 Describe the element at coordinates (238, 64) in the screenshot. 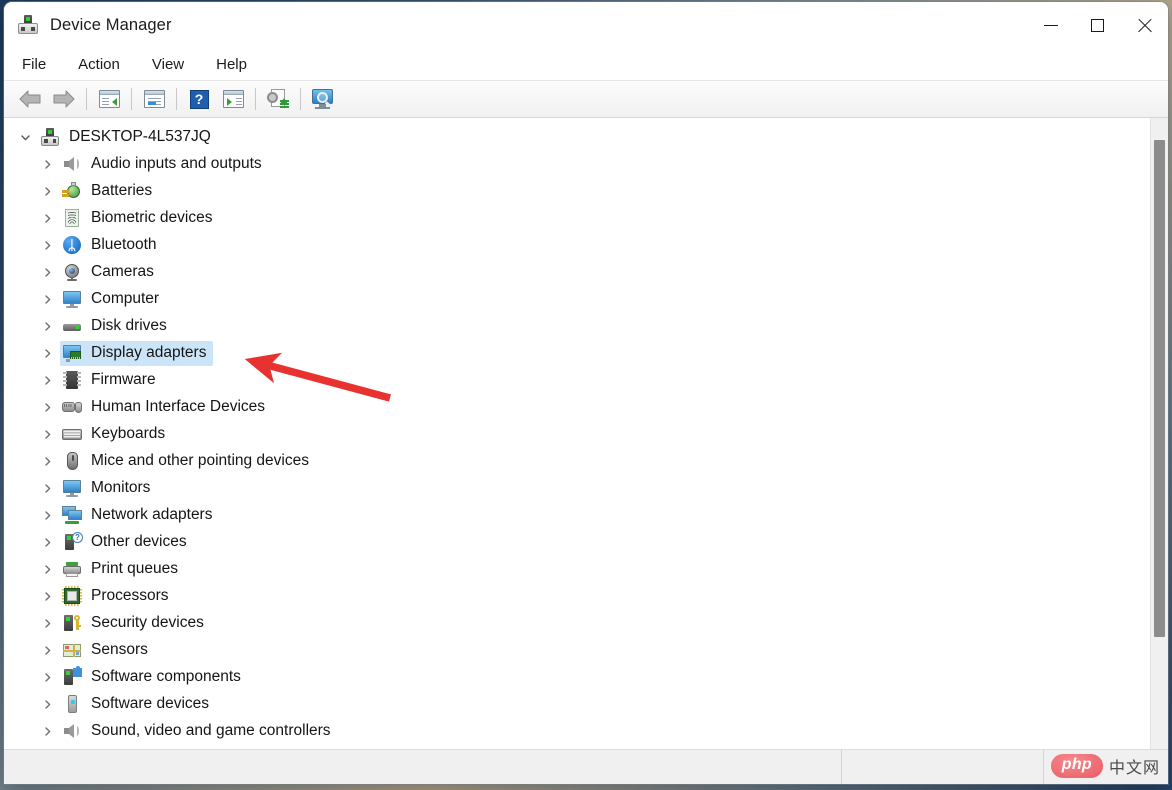

I see `menu-help: Help` at that location.